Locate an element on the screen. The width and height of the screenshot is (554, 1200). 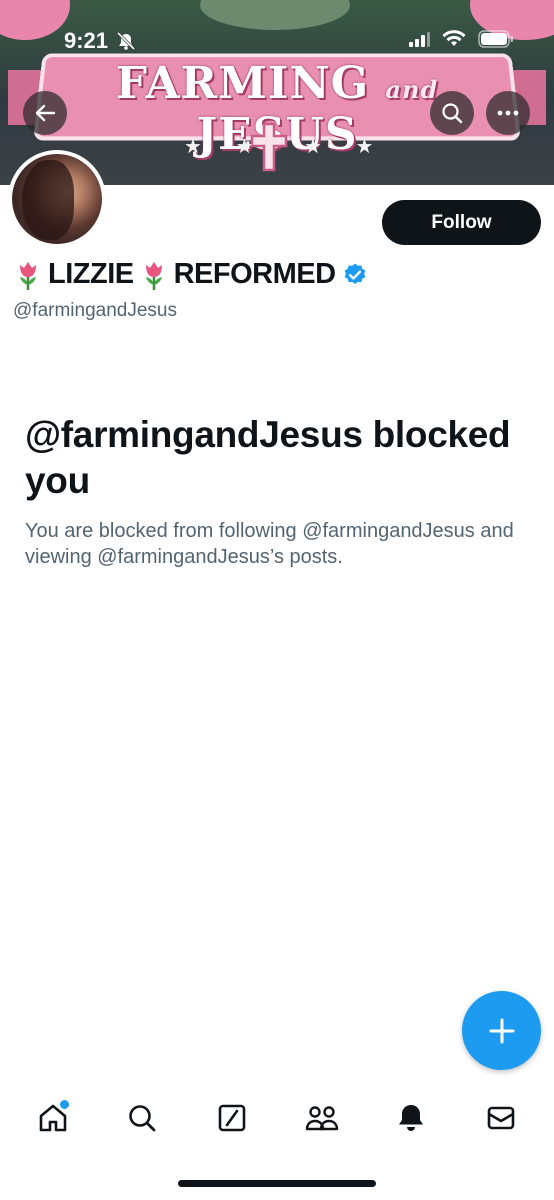
status-time: 9:21 is located at coordinates (100, 41).